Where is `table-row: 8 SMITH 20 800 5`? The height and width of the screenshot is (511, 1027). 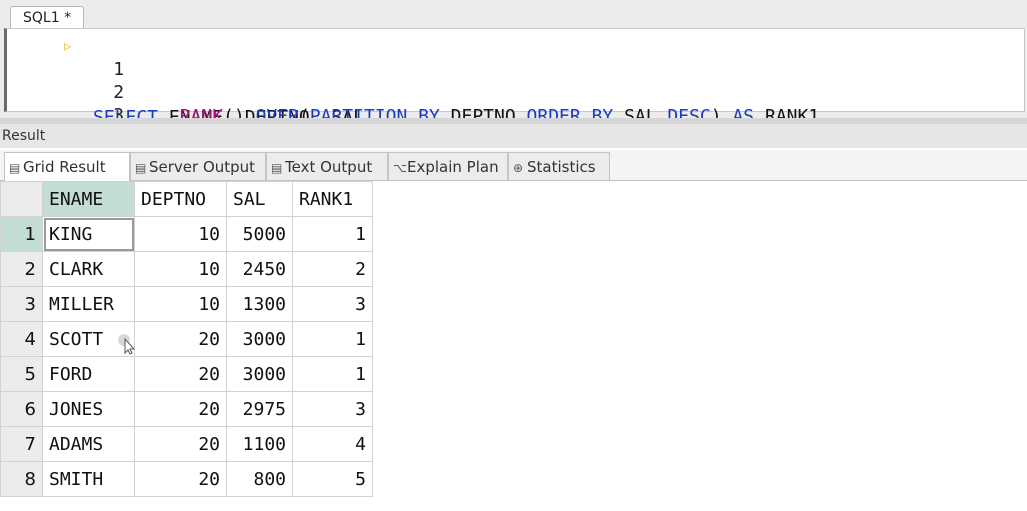 table-row: 8 SMITH 20 800 5 is located at coordinates (186, 479).